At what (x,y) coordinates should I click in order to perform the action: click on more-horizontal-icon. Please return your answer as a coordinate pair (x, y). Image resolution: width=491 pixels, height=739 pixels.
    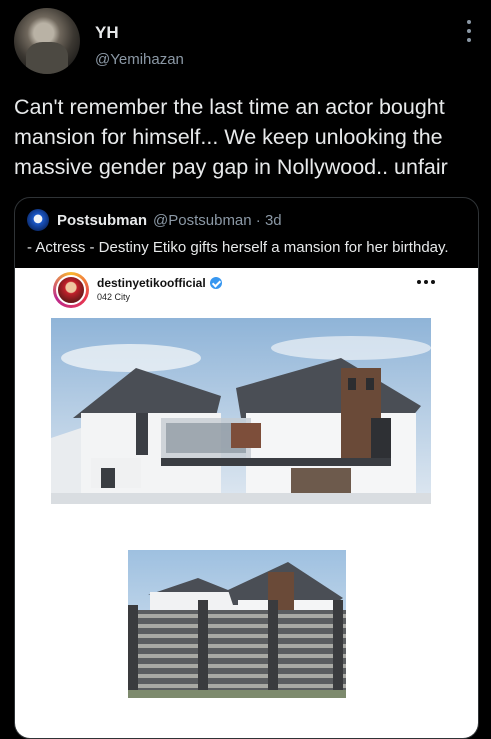
    Looking at the image, I should click on (426, 282).